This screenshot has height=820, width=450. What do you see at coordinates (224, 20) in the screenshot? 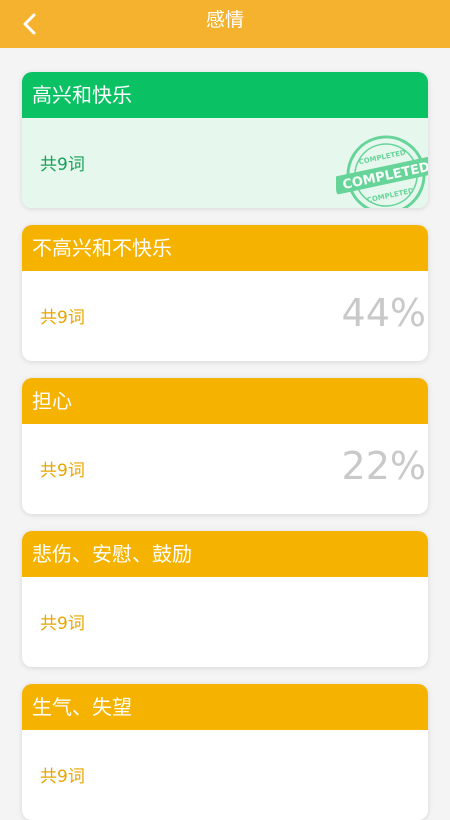
I see `page-title: 感情` at bounding box center [224, 20].